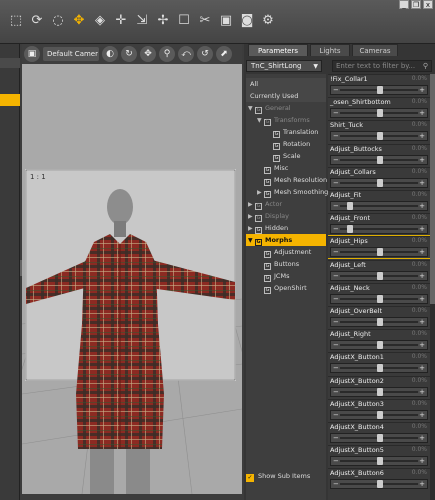 The image size is (435, 500). I want to click on category-transforms: ▼ G Transforms, so click(286, 120).